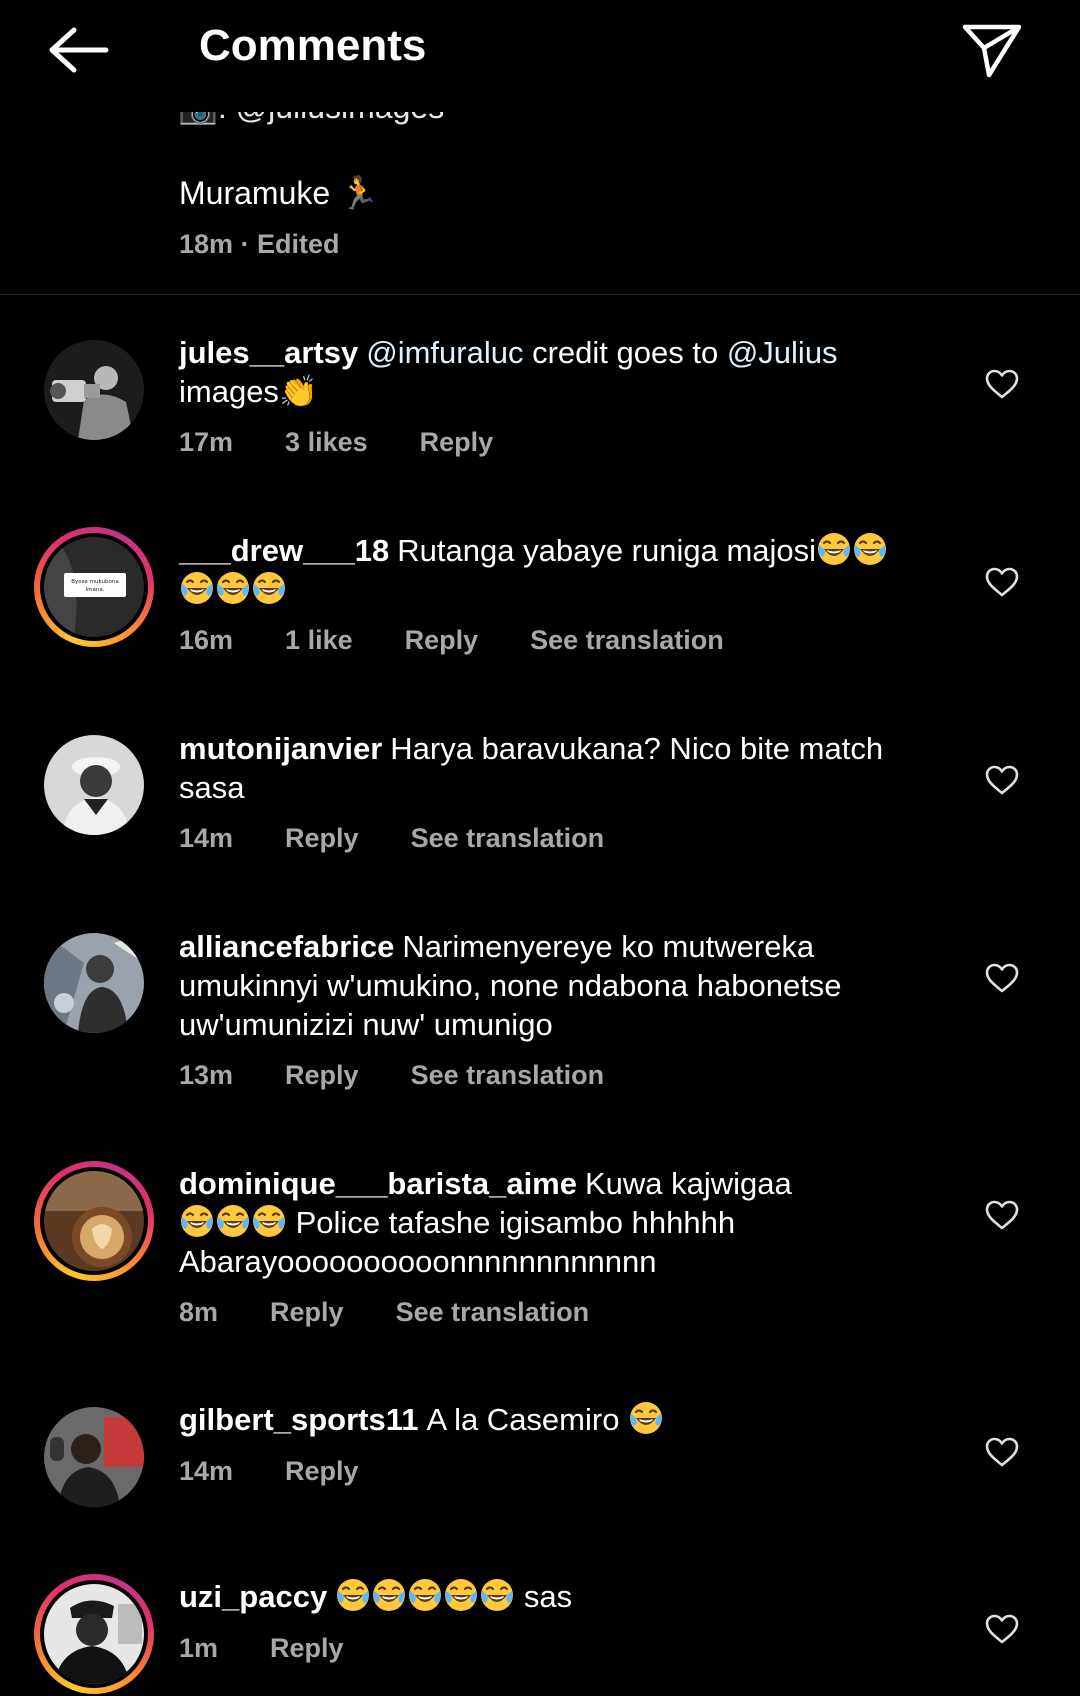 Image resolution: width=1080 pixels, height=1696 pixels. I want to click on share-button, so click(992, 50).